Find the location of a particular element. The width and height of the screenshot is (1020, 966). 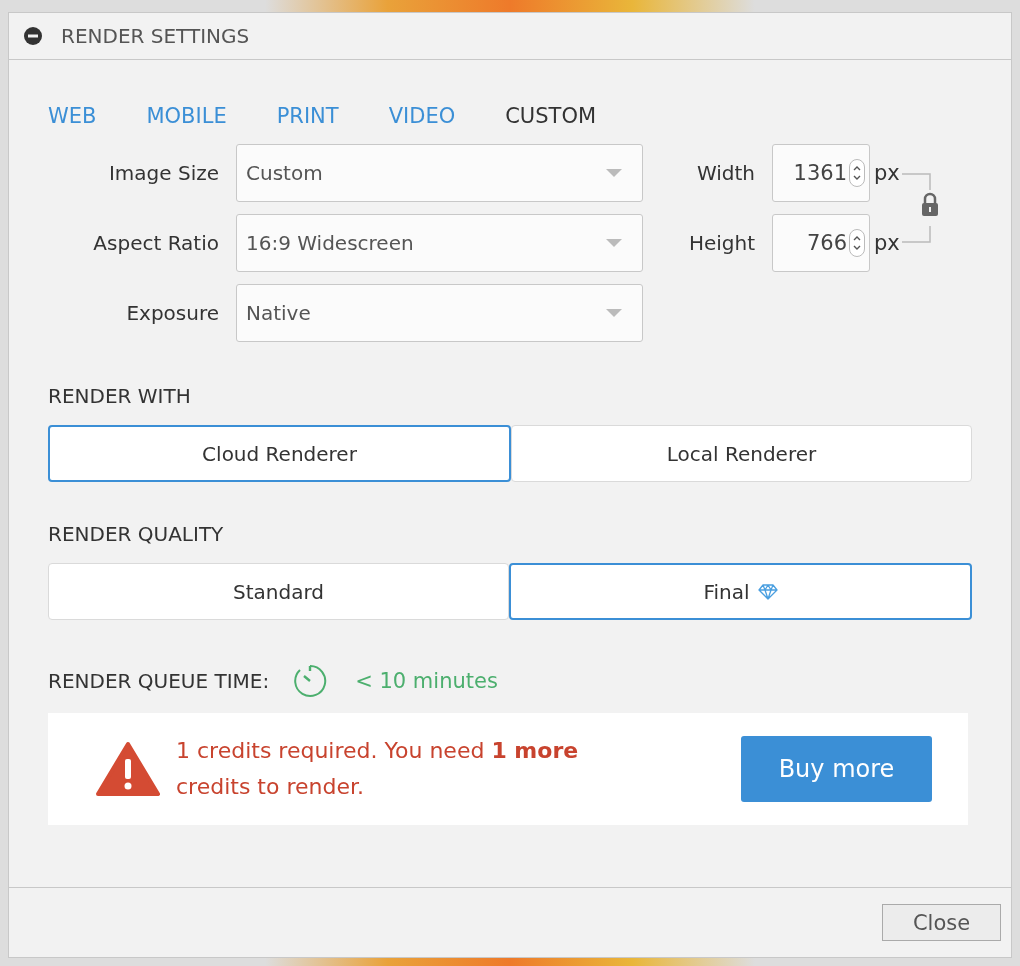

dropdown: 16:9 Widescreen is located at coordinates (439, 243).